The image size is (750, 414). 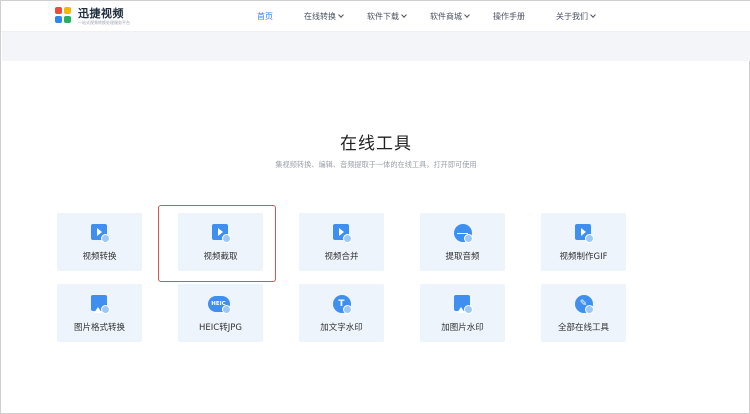 I want to click on nav-item-label: 操作手册, so click(x=509, y=16).